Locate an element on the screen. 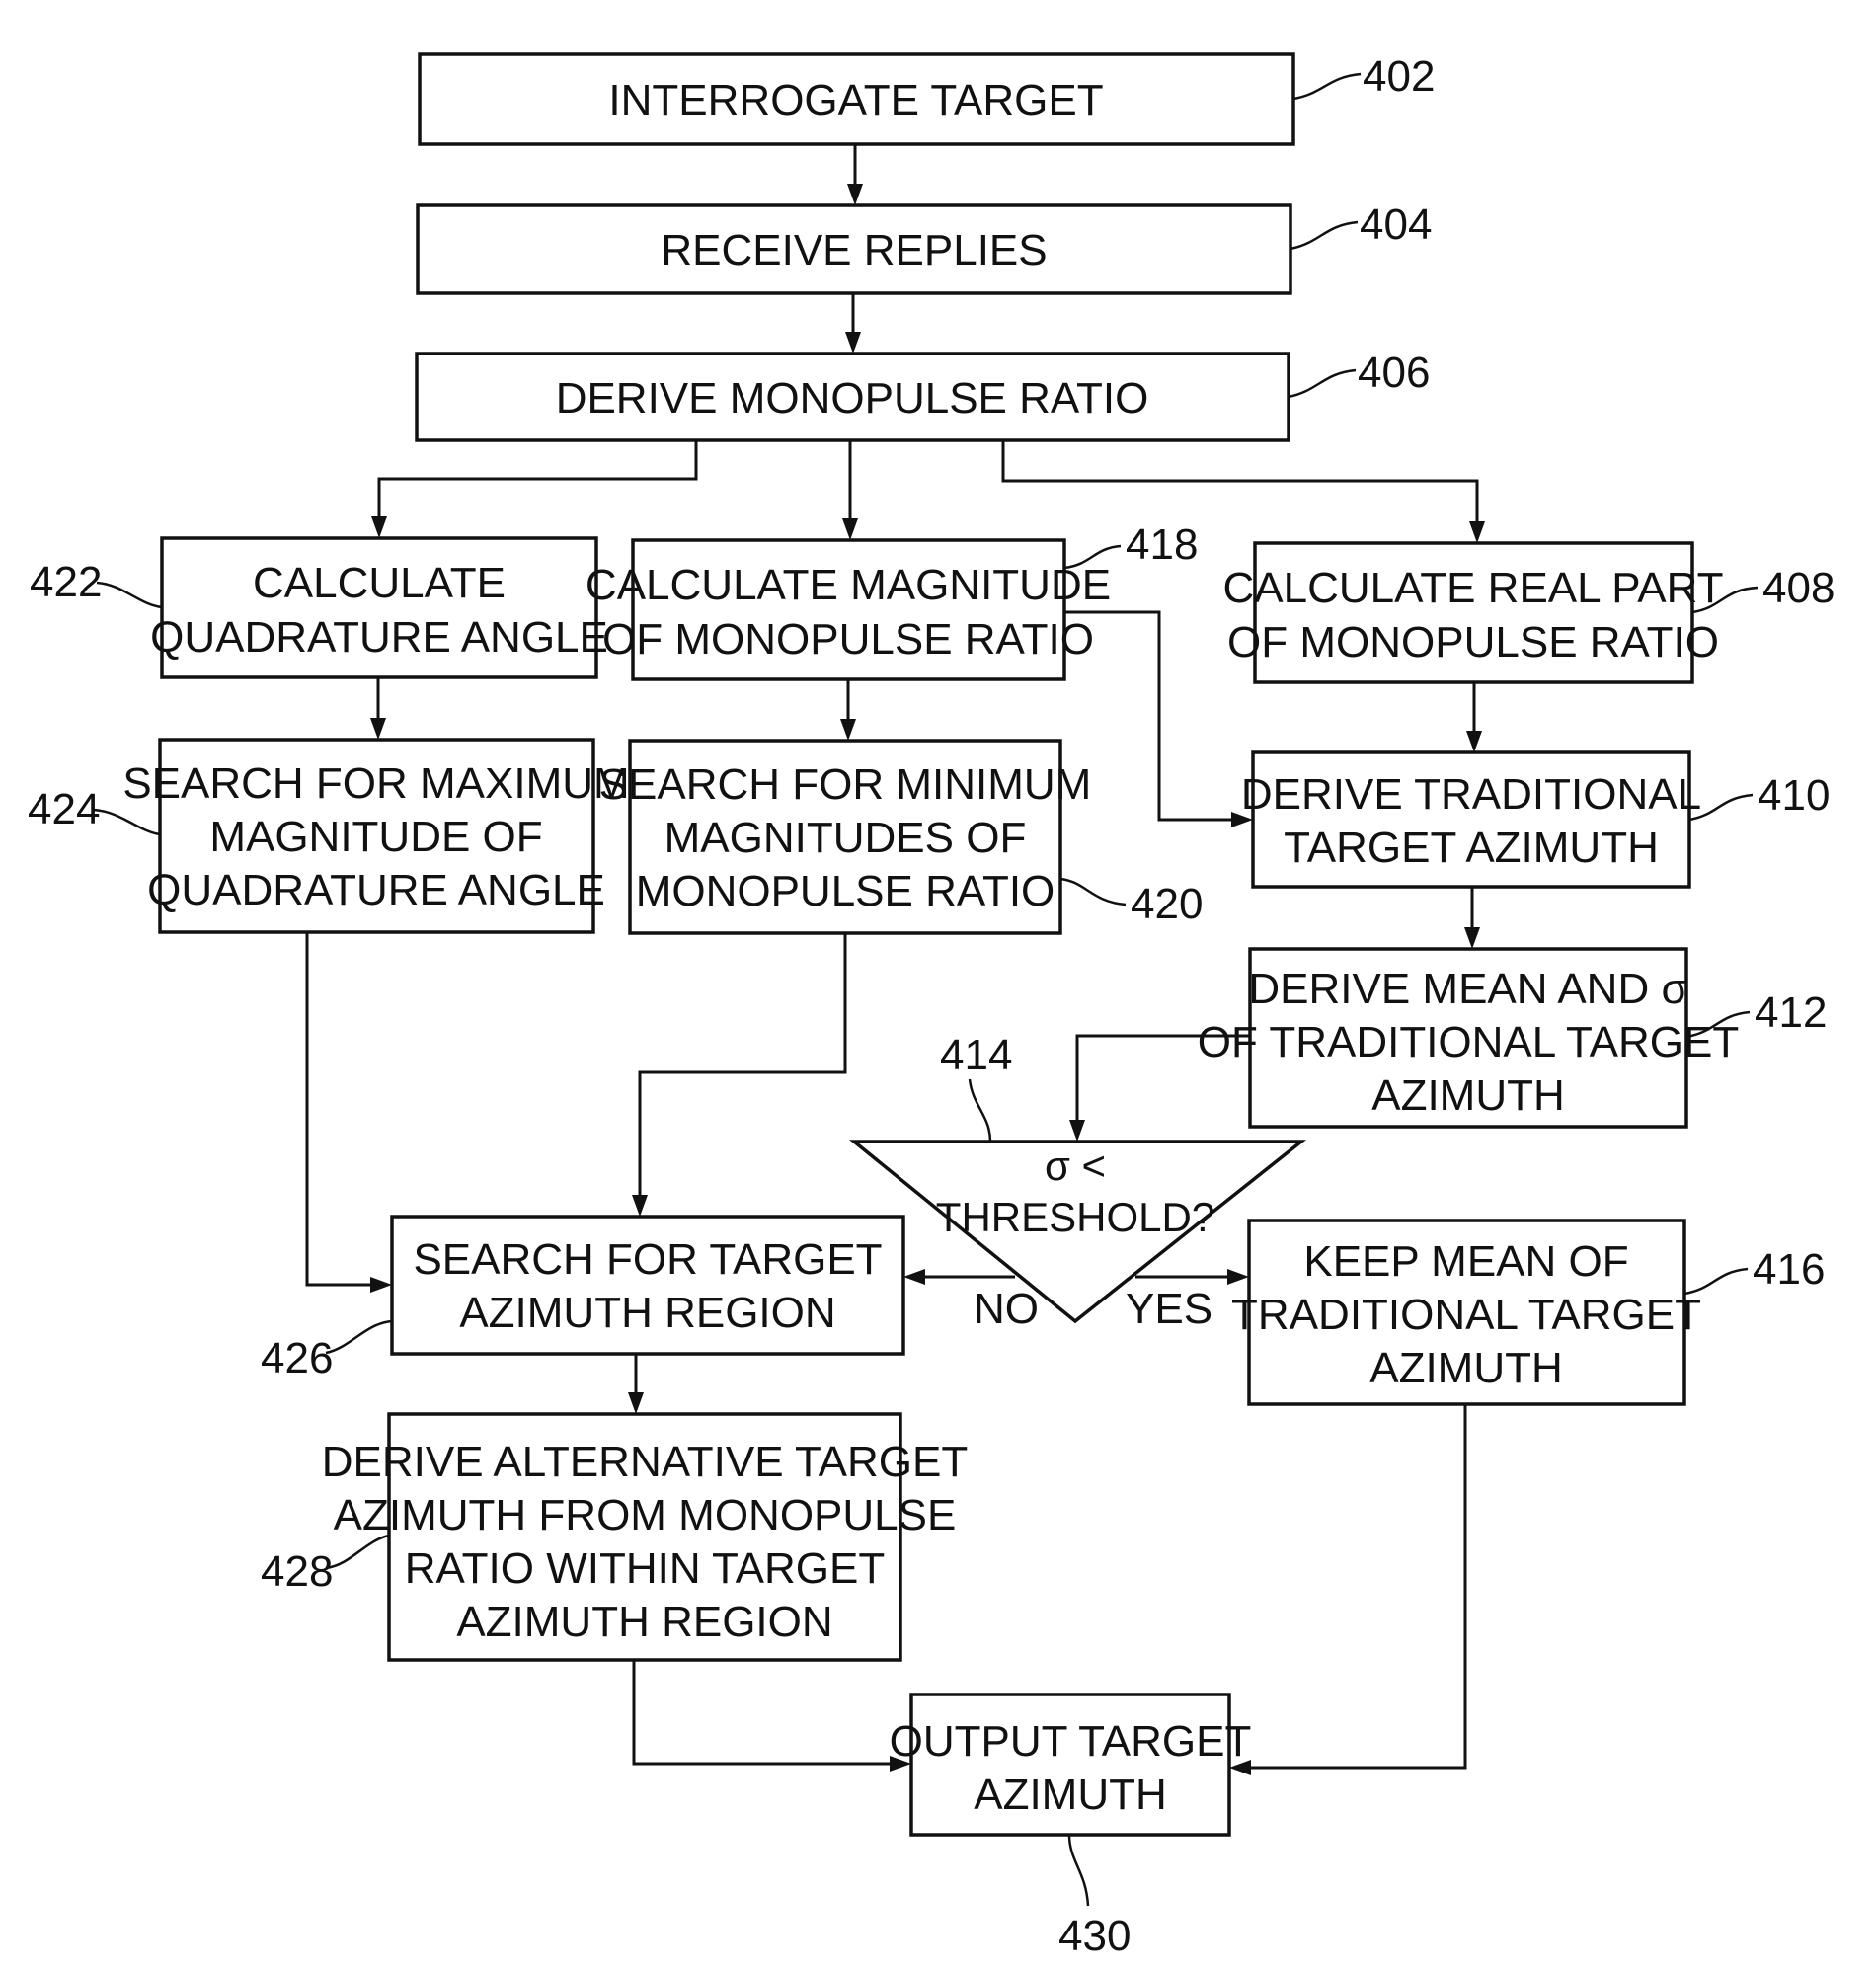  step-424-text-line-1: SEARCH FOR MAXIMUM is located at coordinates (375, 784).